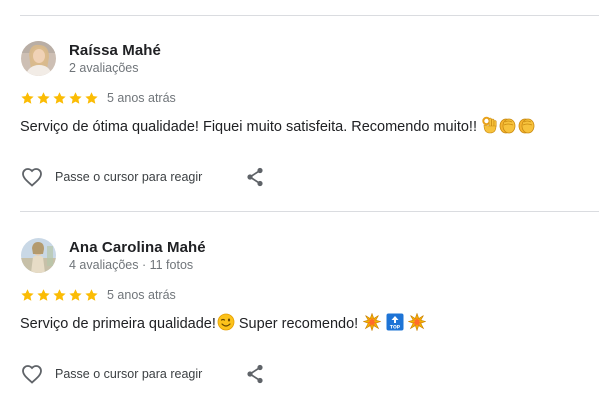  I want to click on author-meta: 4 avaliações · 11 fotos, so click(131, 265).